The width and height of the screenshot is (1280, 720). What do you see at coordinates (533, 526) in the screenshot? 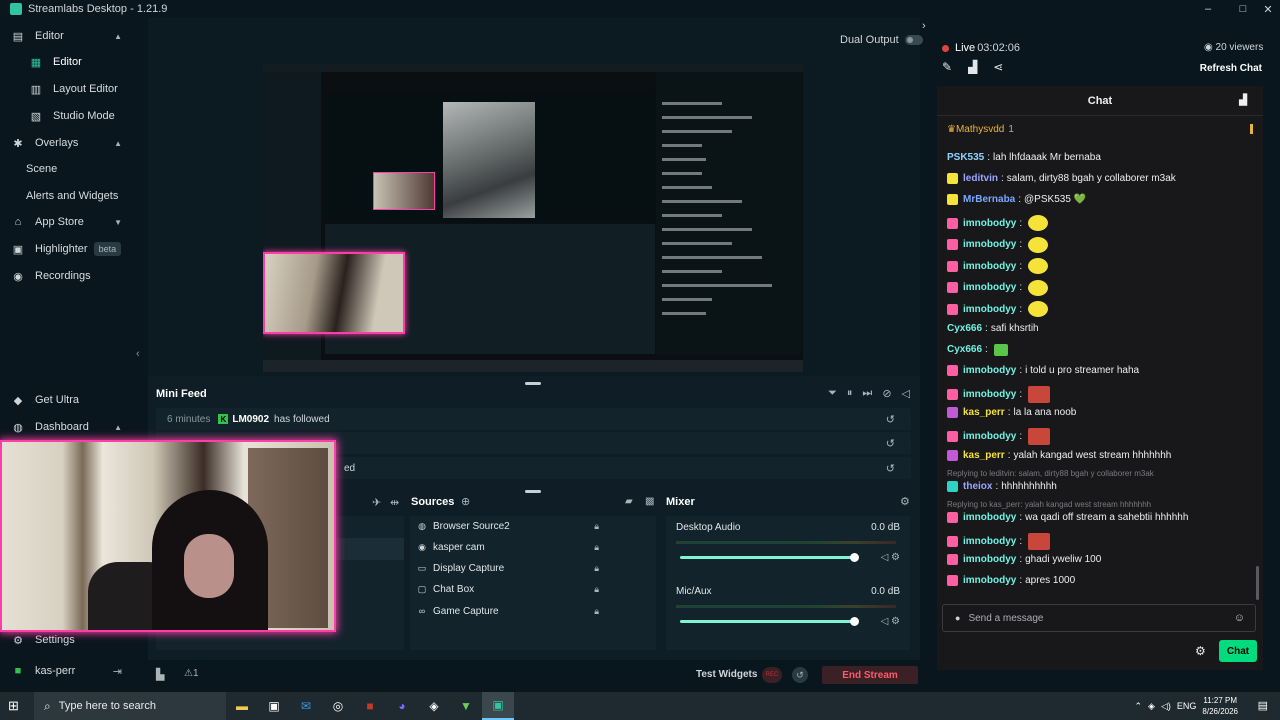
I see `source-item: ◍ Browser Source2 🔒︎` at bounding box center [533, 526].